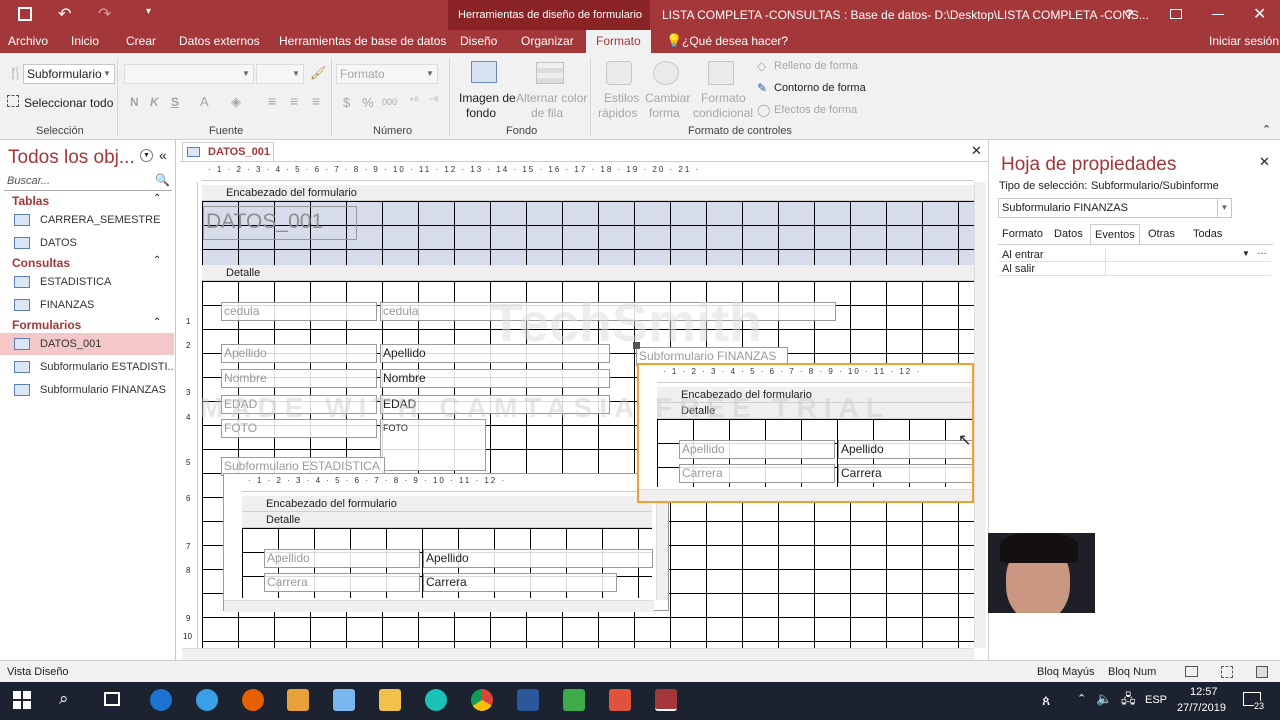  What do you see at coordinates (387, 74) in the screenshot?
I see `number-format-combo: Formato ▼` at bounding box center [387, 74].